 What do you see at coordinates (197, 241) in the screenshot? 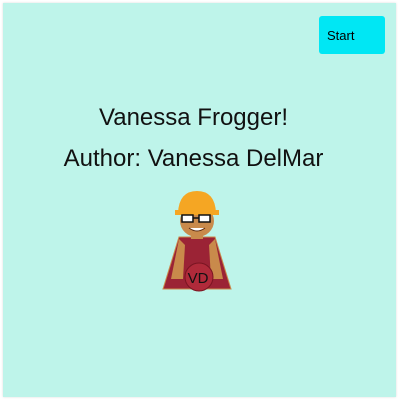
I see `author-avatar: VD` at bounding box center [197, 241].